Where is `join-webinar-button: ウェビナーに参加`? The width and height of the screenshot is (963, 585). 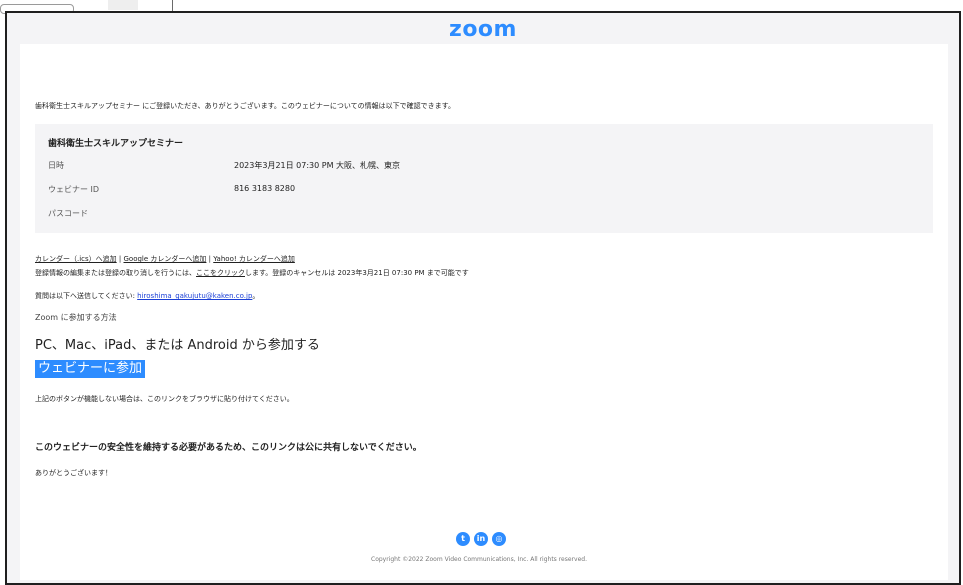 join-webinar-button: ウェビナーに参加 is located at coordinates (90, 369).